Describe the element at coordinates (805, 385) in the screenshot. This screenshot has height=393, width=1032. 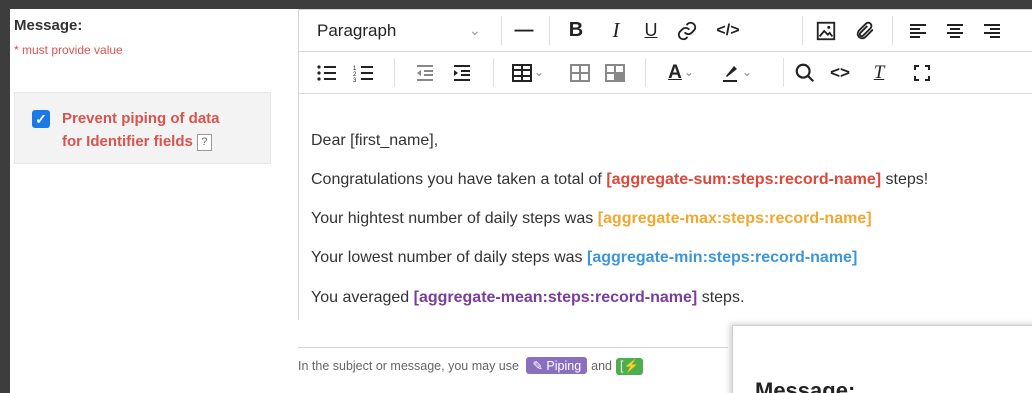
I see `preview-title: Message:` at that location.